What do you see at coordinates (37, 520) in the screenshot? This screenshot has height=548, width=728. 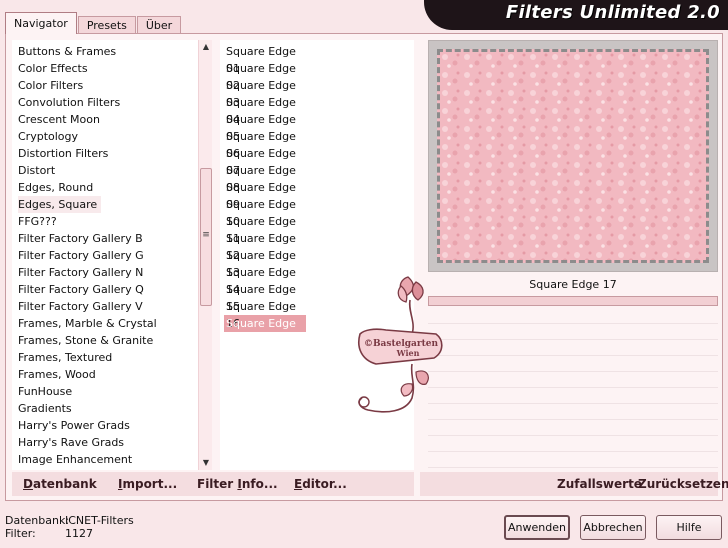 I see `database-label: Datenbank:` at bounding box center [37, 520].